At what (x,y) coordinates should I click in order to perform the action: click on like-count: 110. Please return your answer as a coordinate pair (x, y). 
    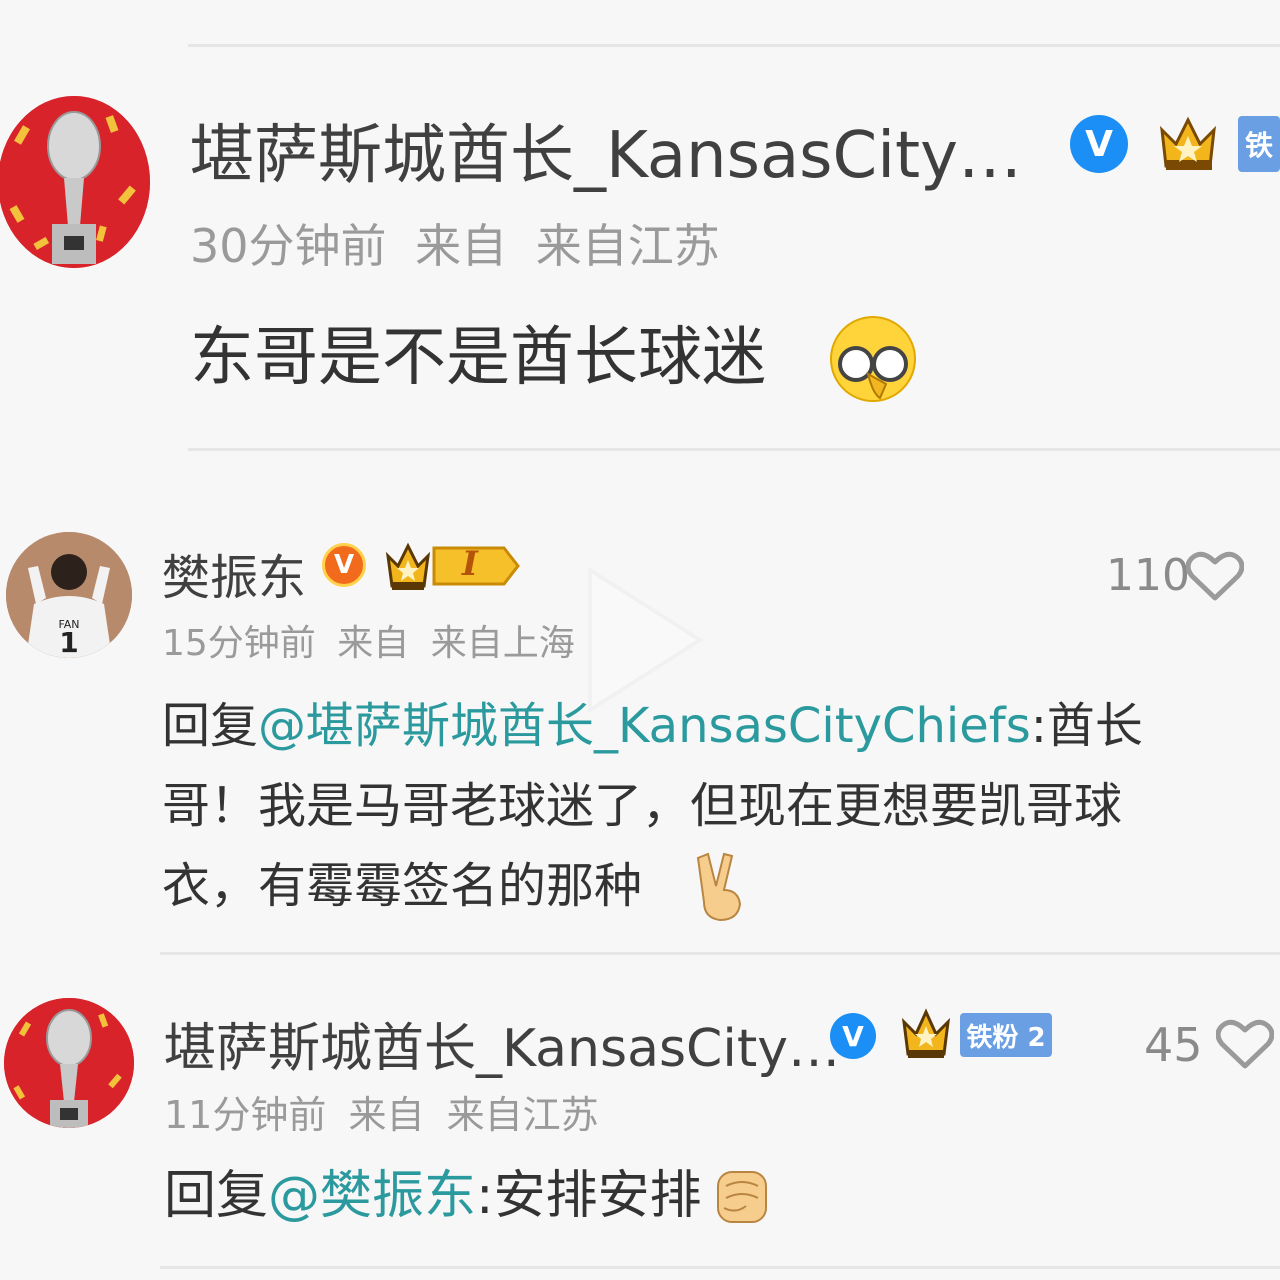
    Looking at the image, I should click on (1148, 575).